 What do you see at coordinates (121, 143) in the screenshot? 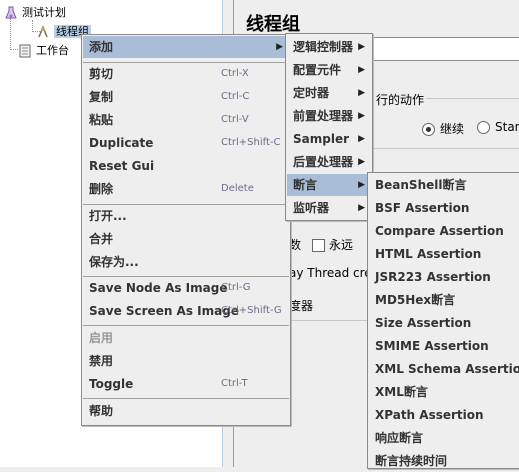
I see `menu-item-label: Duplicate` at bounding box center [121, 143].